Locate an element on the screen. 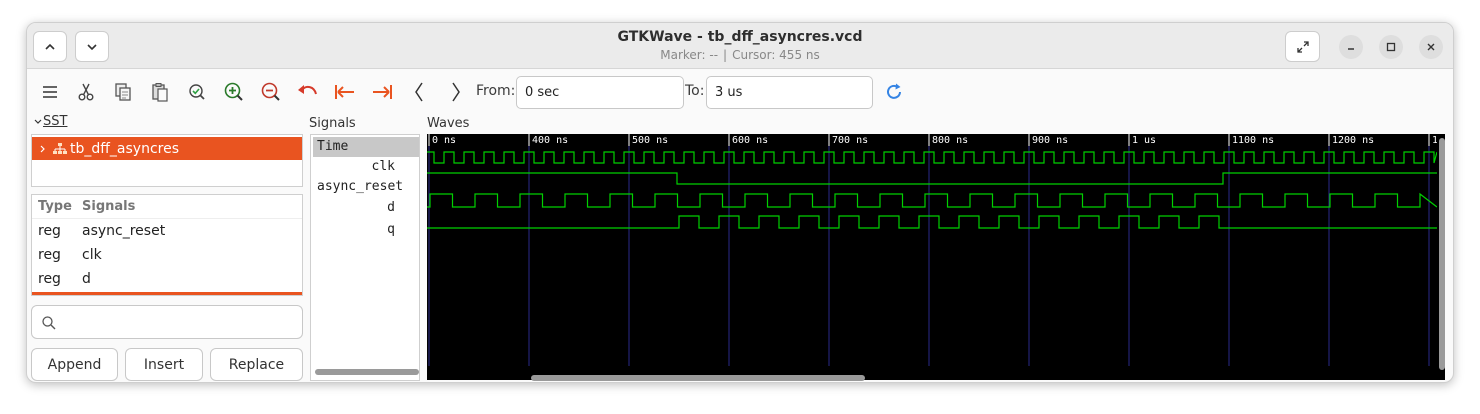 The image size is (1480, 414). signal-name: clk is located at coordinates (92, 255).